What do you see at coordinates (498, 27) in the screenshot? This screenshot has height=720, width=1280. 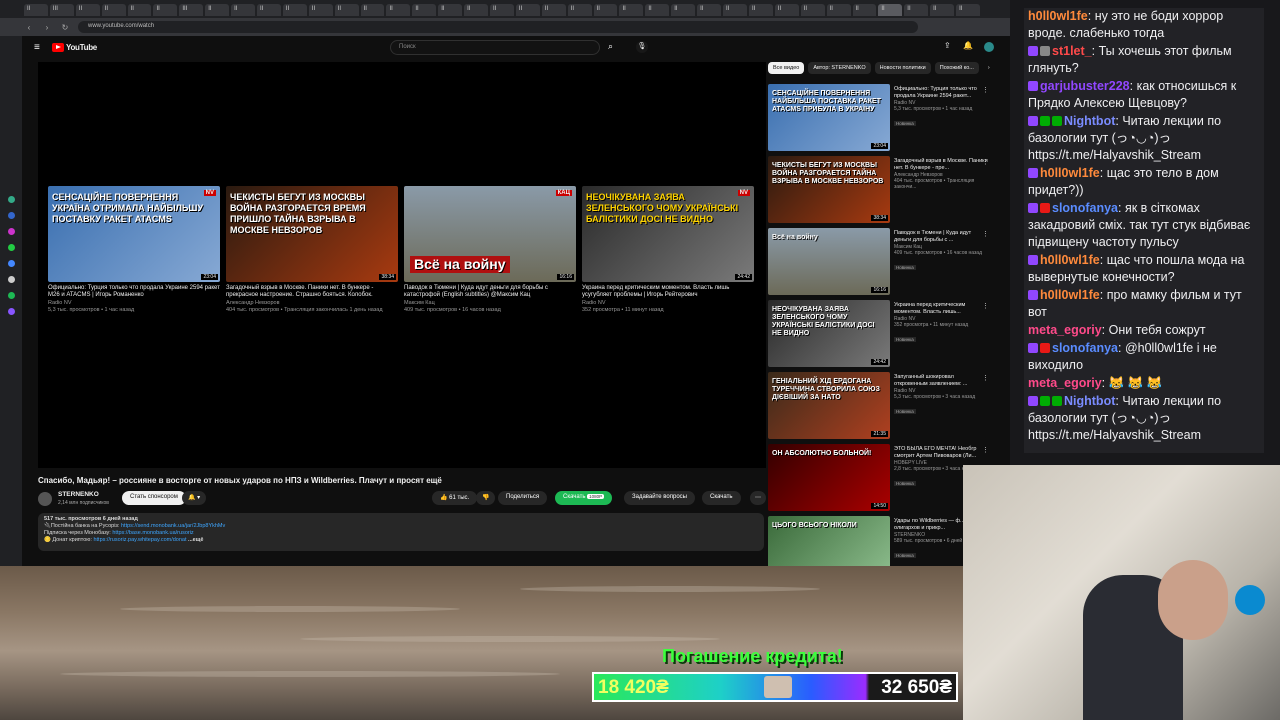 I see `address-bar: www.youtube.com/watch` at bounding box center [498, 27].